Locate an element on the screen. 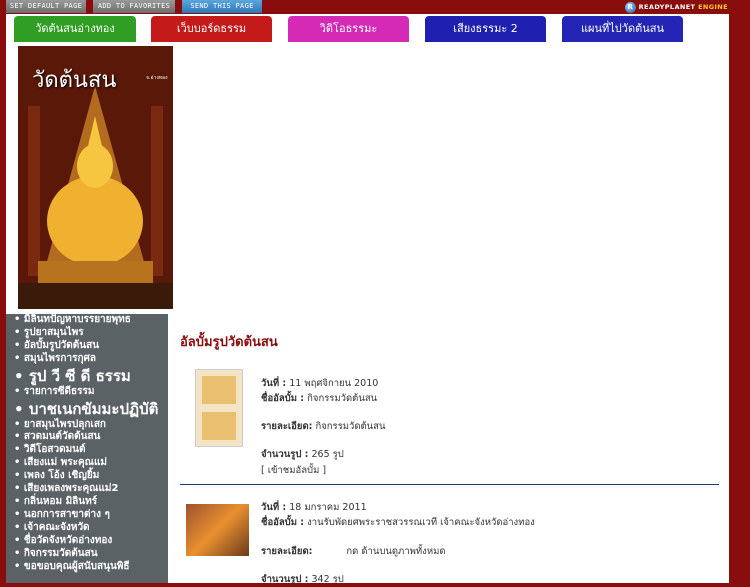  album-divider is located at coordinates (449, 484).